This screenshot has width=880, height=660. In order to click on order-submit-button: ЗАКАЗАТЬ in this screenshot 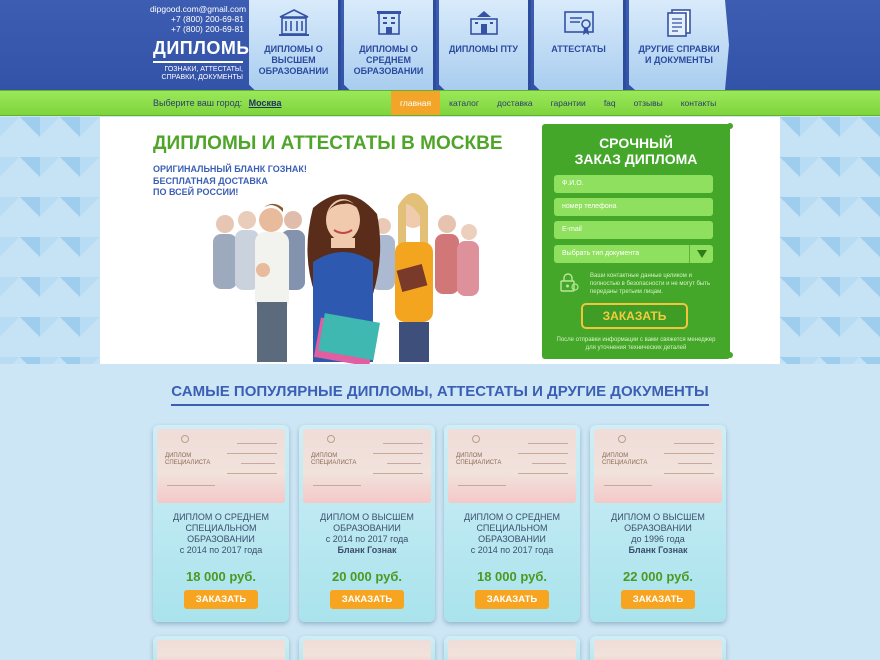, I will do `click(634, 316)`.